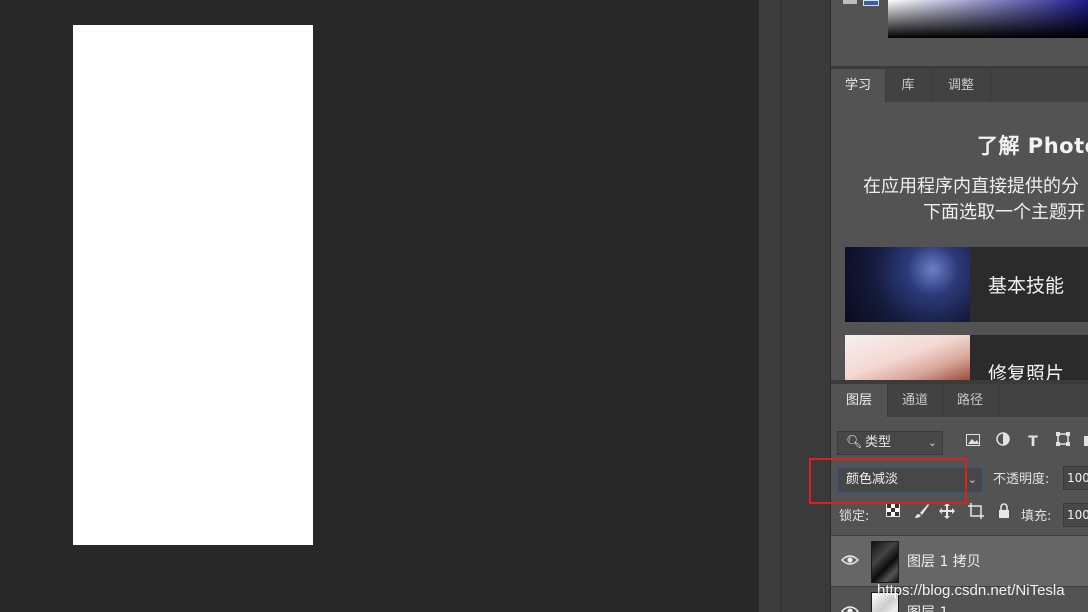  I want to click on tab-paths: 路径, so click(970, 400).